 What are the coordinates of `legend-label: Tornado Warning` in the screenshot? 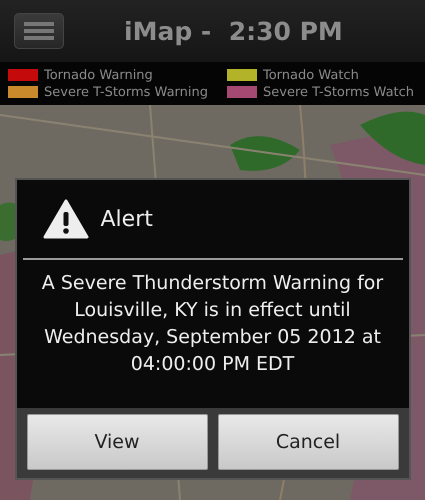 It's located at (98, 75).